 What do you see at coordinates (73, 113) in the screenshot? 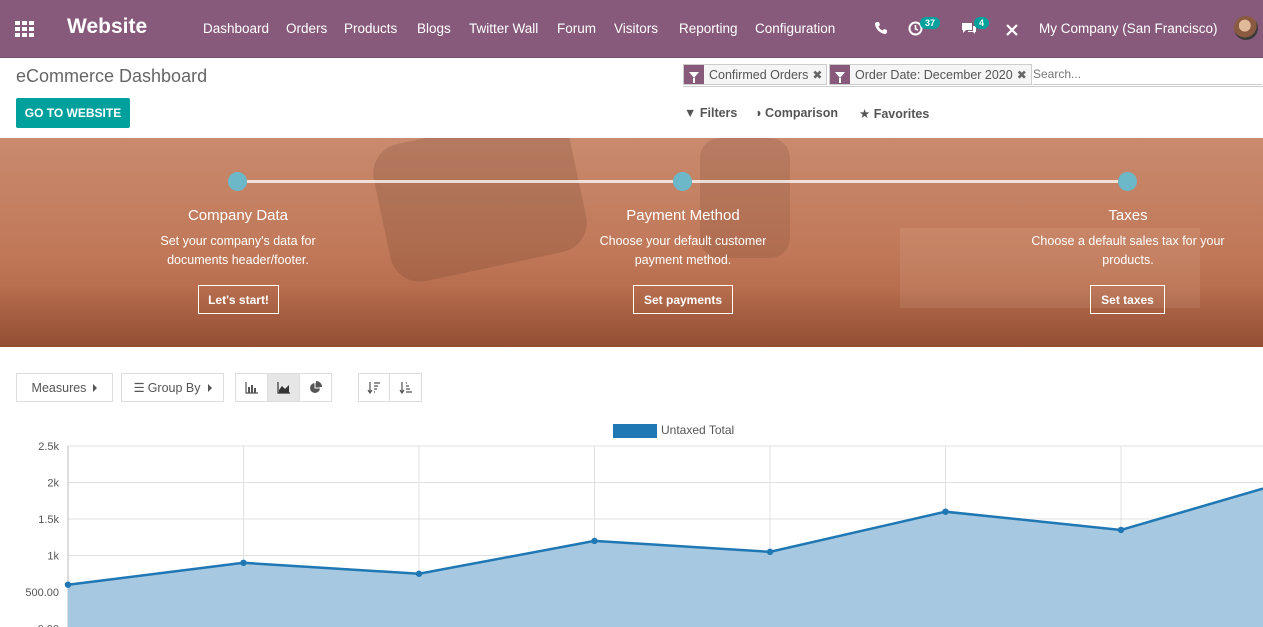
I see `go-to-website-button: GO TO WEBSITE` at bounding box center [73, 113].